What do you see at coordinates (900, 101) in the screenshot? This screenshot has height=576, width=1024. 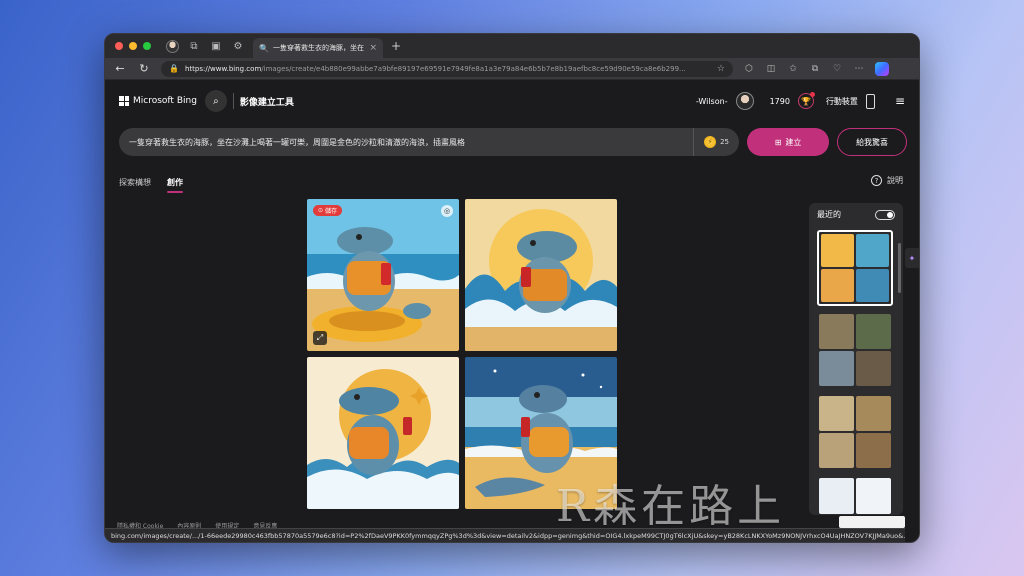 I see `hamburger-menu-icon: ≡` at bounding box center [900, 101].